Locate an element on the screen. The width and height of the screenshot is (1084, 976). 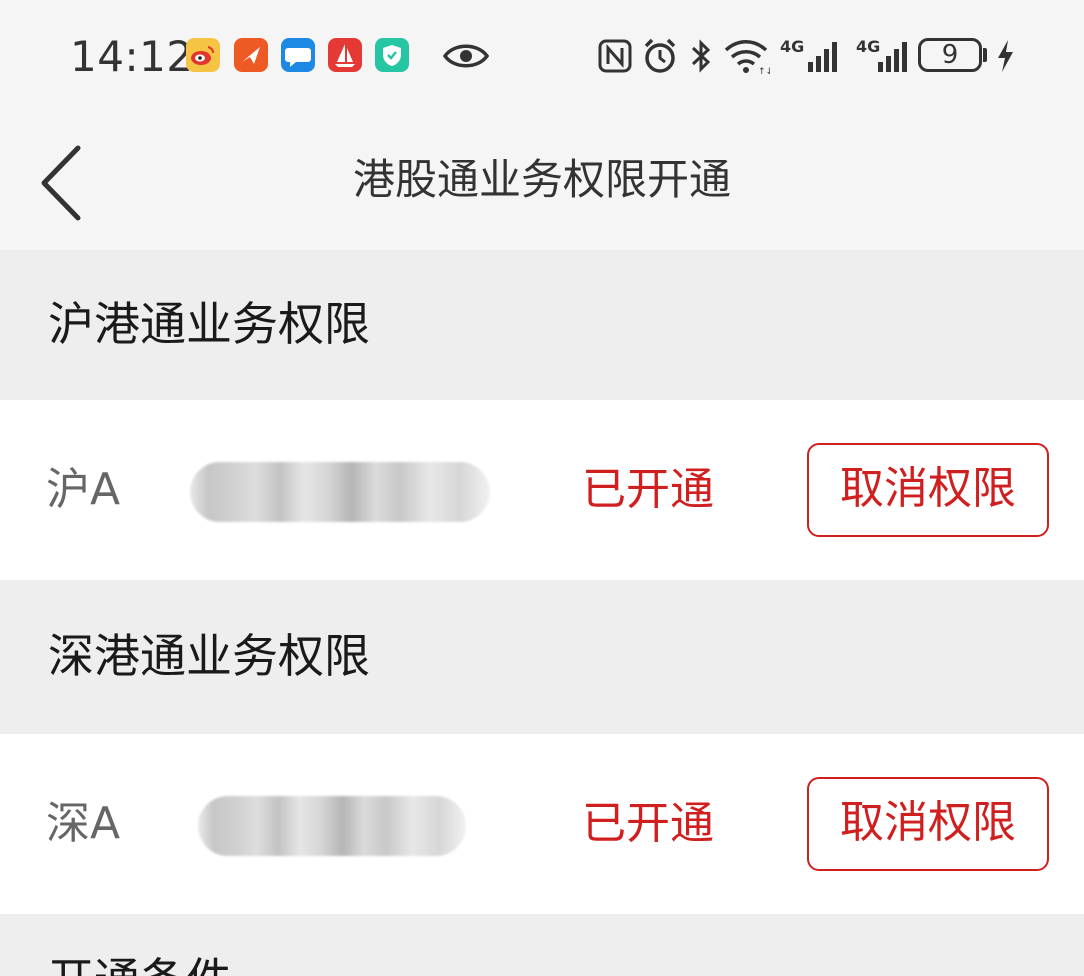
battery-indicator: 9 is located at coordinates (950, 55).